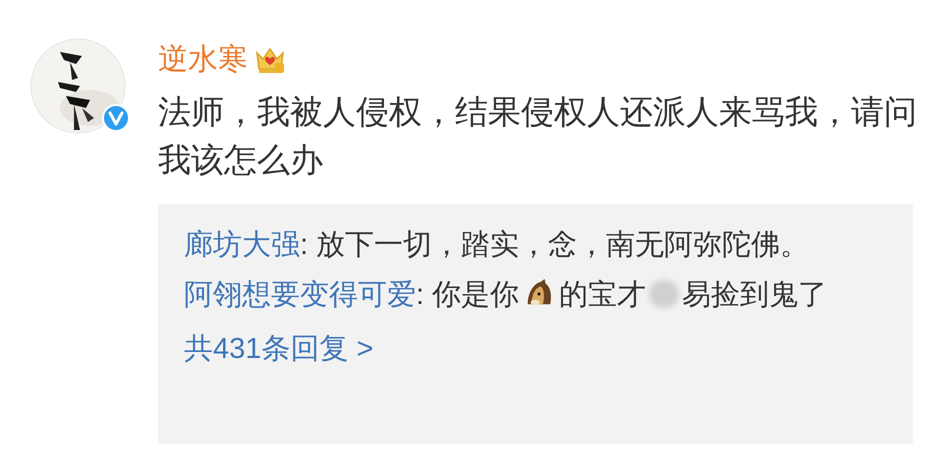  I want to click on reply-username: 阿翎想要变得可爱, so click(300, 295).